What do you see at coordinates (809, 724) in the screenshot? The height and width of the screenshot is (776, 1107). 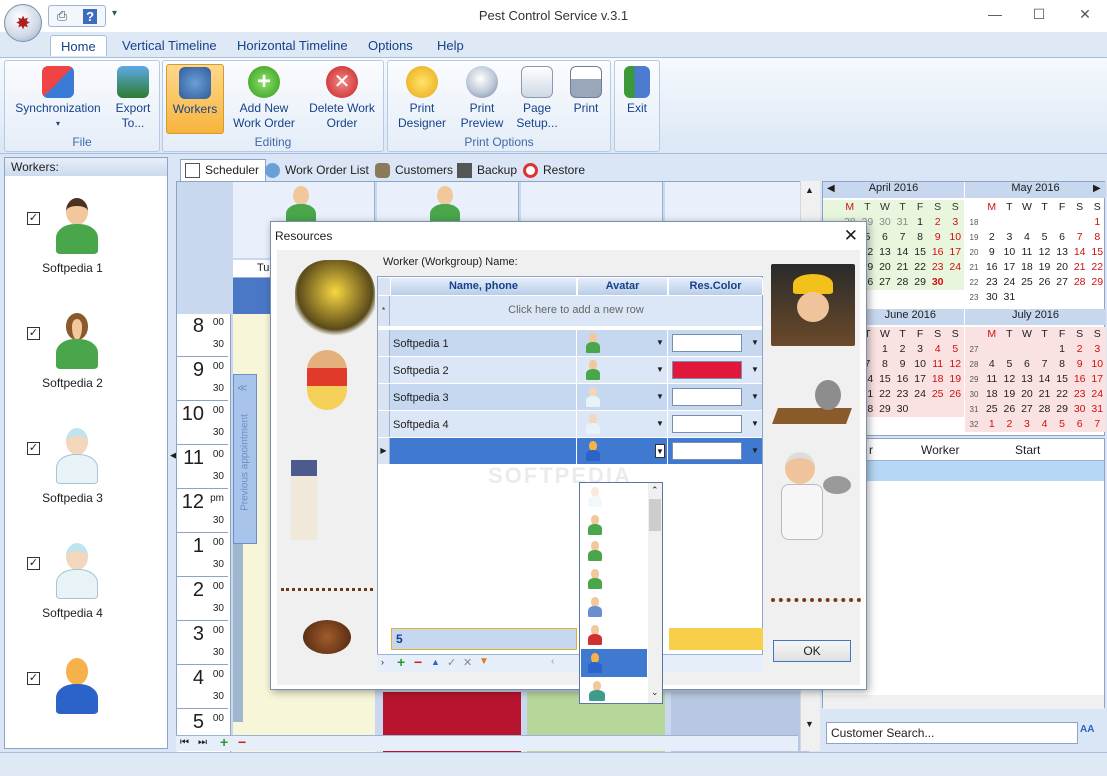 I see `scroll-down-icon: ▼` at bounding box center [809, 724].